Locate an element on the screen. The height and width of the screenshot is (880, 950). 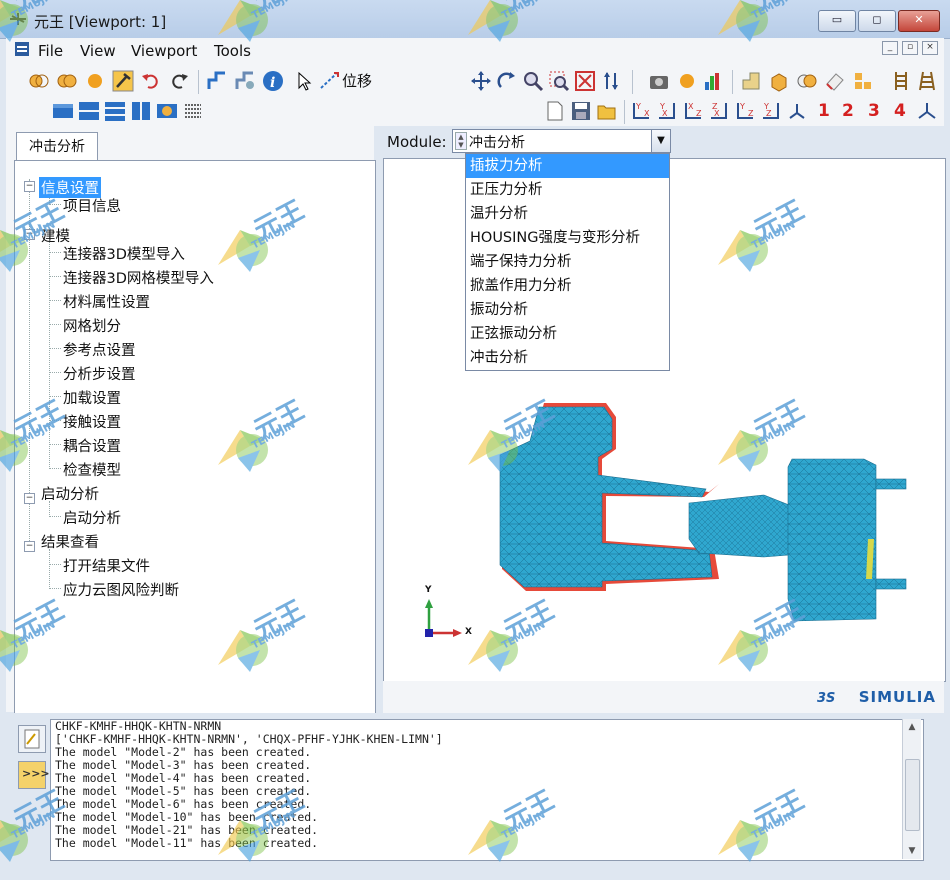
console-scrollbar: ▲ ▼ is located at coordinates (911, 789).